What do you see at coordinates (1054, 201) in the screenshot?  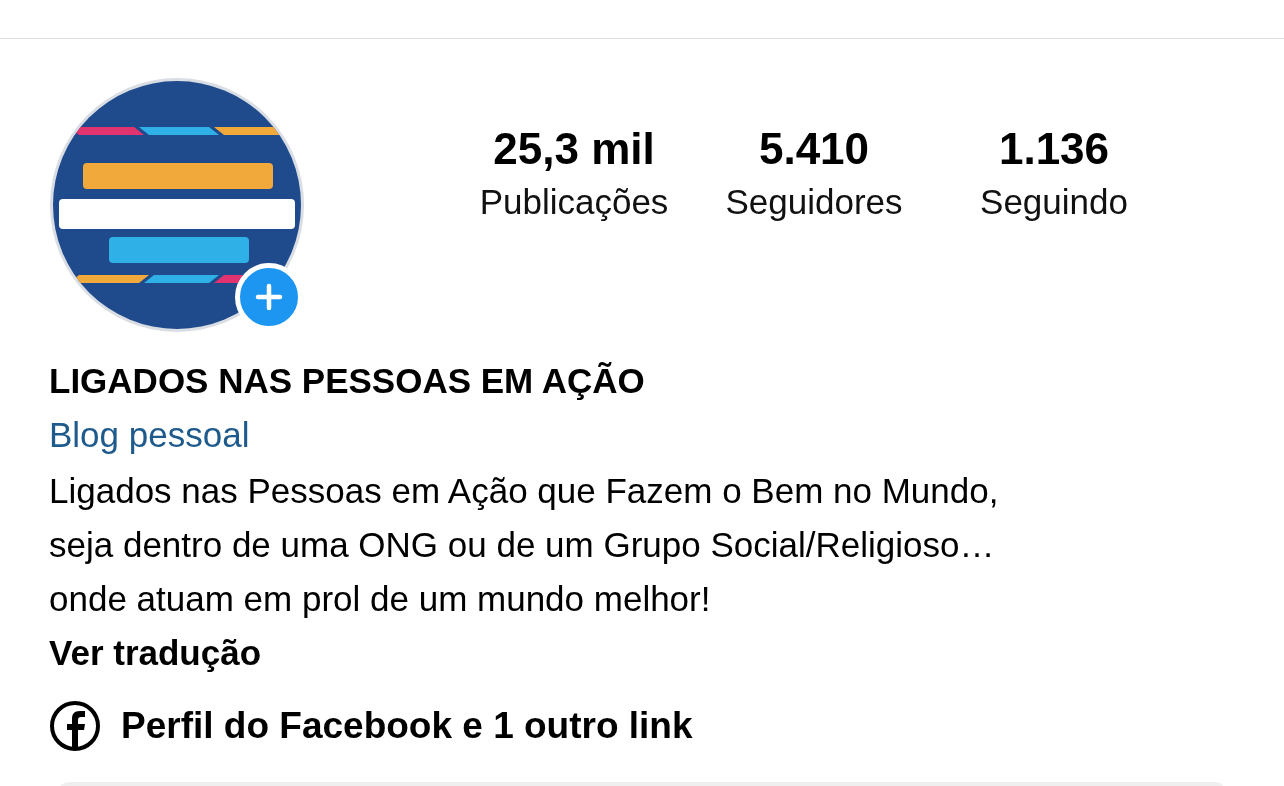 I see `stat-label: Seguindo` at bounding box center [1054, 201].